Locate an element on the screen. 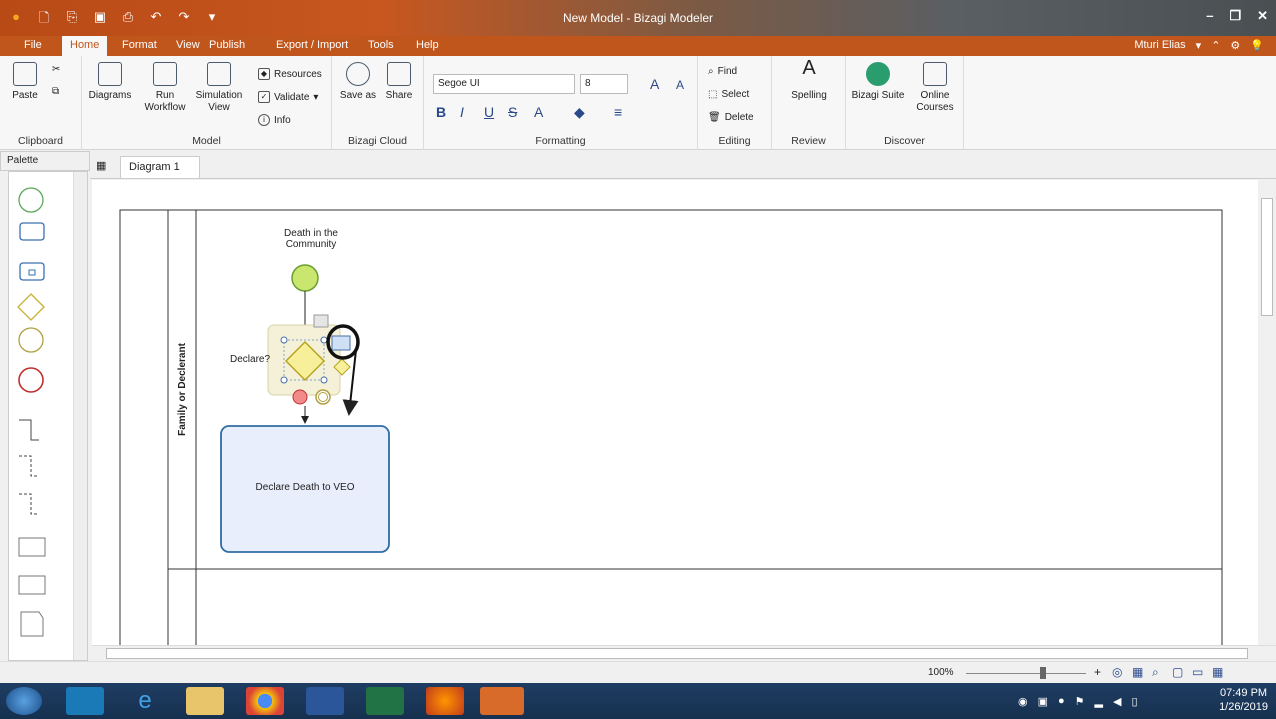  horizontal-scrollbar is located at coordinates (684, 653).